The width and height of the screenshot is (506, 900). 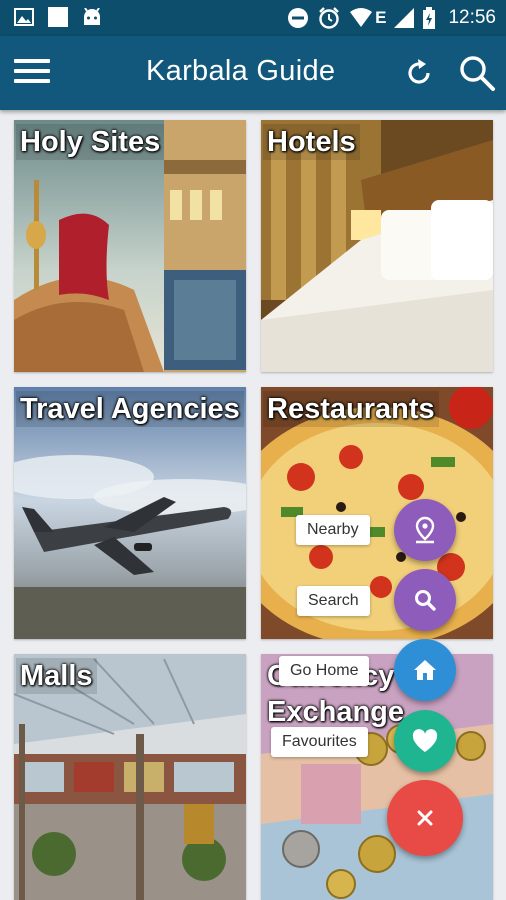 What do you see at coordinates (377, 777) in the screenshot?
I see `tile-currency-exchange: Currency Exchange` at bounding box center [377, 777].